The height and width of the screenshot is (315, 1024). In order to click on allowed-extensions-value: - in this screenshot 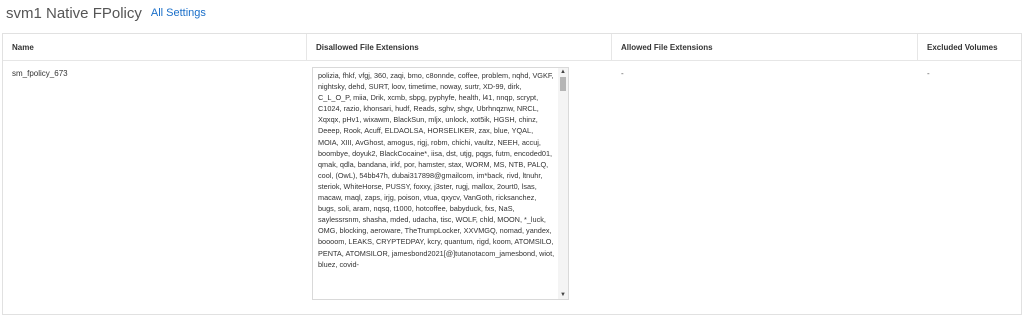, I will do `click(622, 73)`.